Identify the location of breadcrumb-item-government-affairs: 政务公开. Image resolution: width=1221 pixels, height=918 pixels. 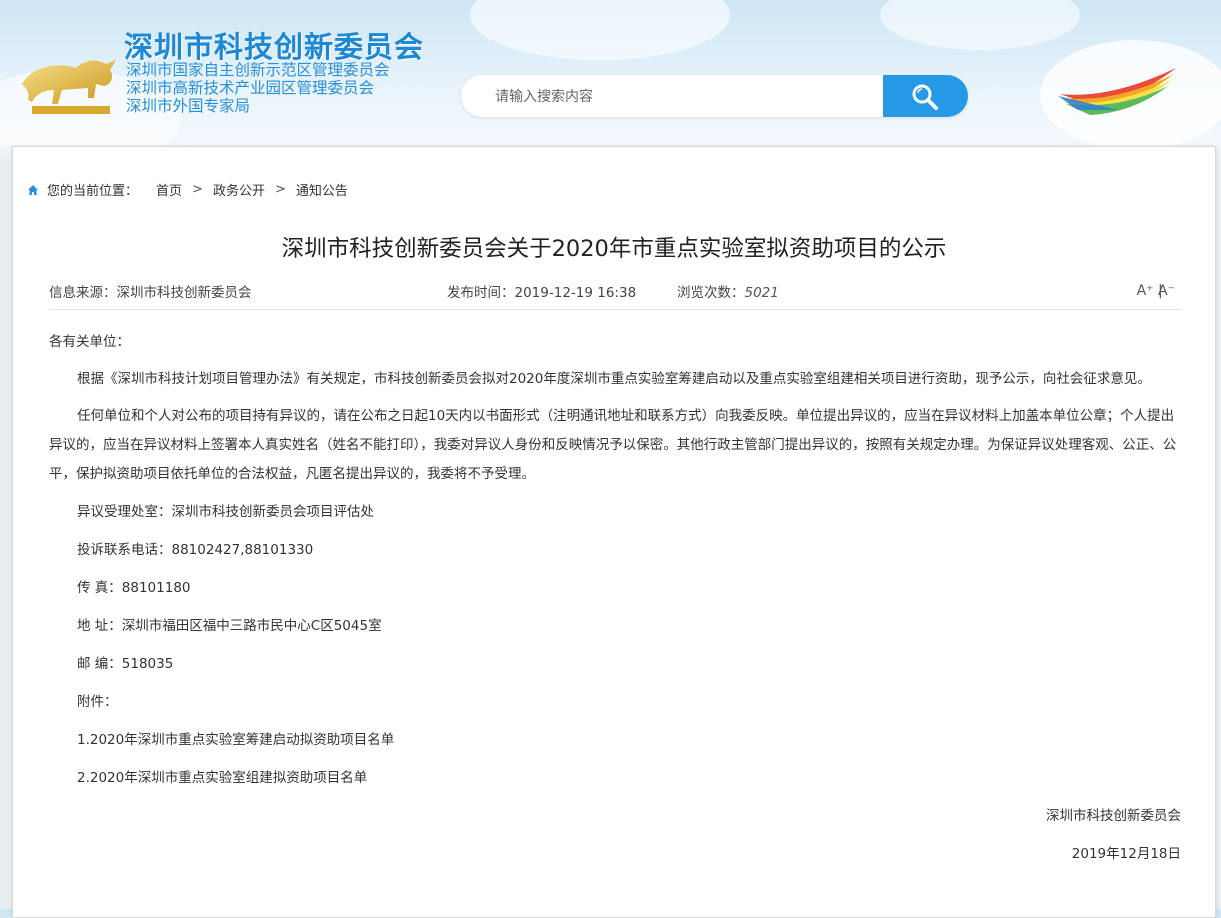
(239, 189).